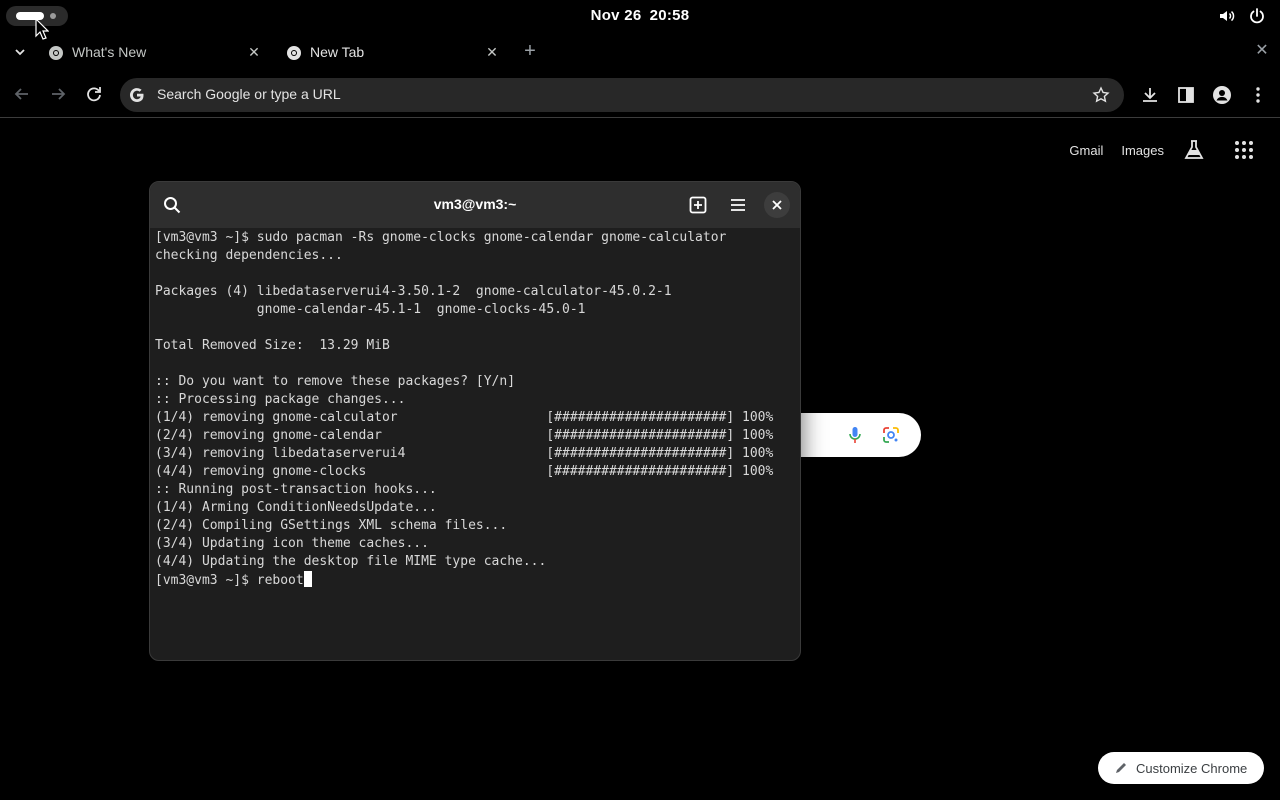 The height and width of the screenshot is (800, 1280). I want to click on system-menu, so click(1242, 16).